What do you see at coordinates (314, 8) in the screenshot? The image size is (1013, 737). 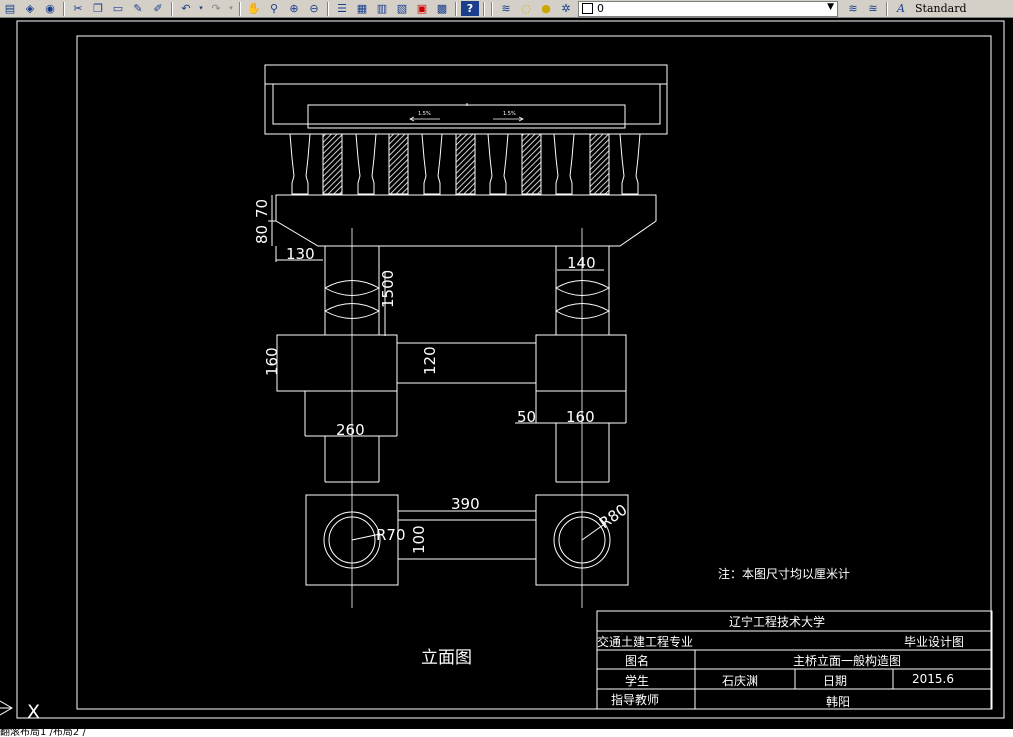 I see `zoom-previous-icon: ⊖` at bounding box center [314, 8].